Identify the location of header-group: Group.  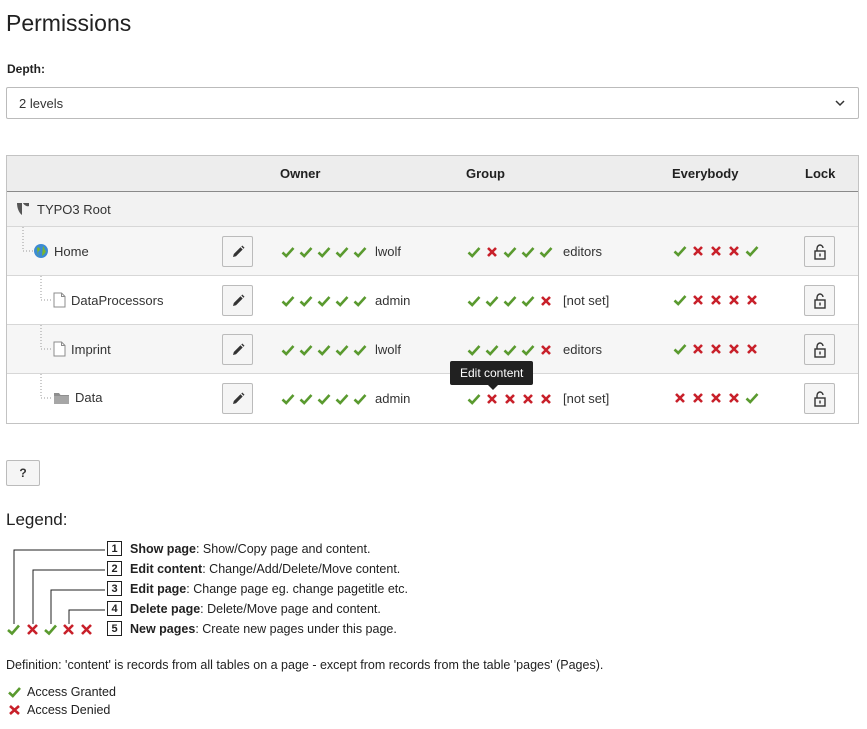
(485, 173).